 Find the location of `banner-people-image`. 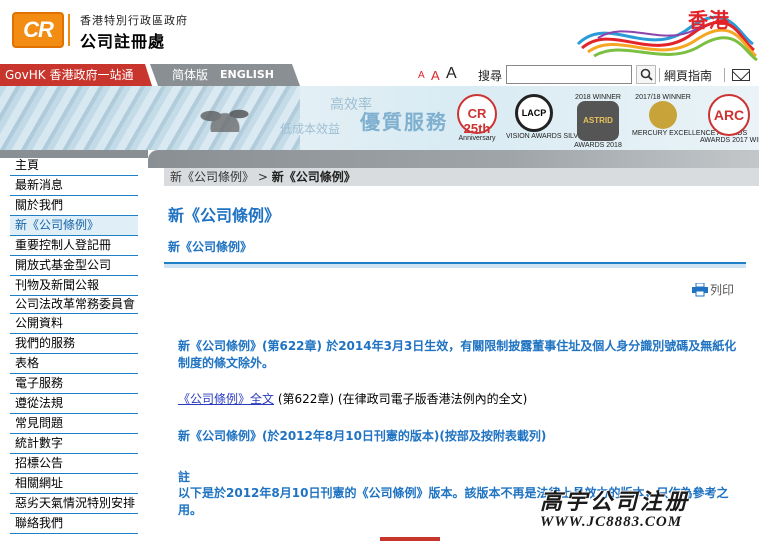

banner-people-image is located at coordinates (225, 112).